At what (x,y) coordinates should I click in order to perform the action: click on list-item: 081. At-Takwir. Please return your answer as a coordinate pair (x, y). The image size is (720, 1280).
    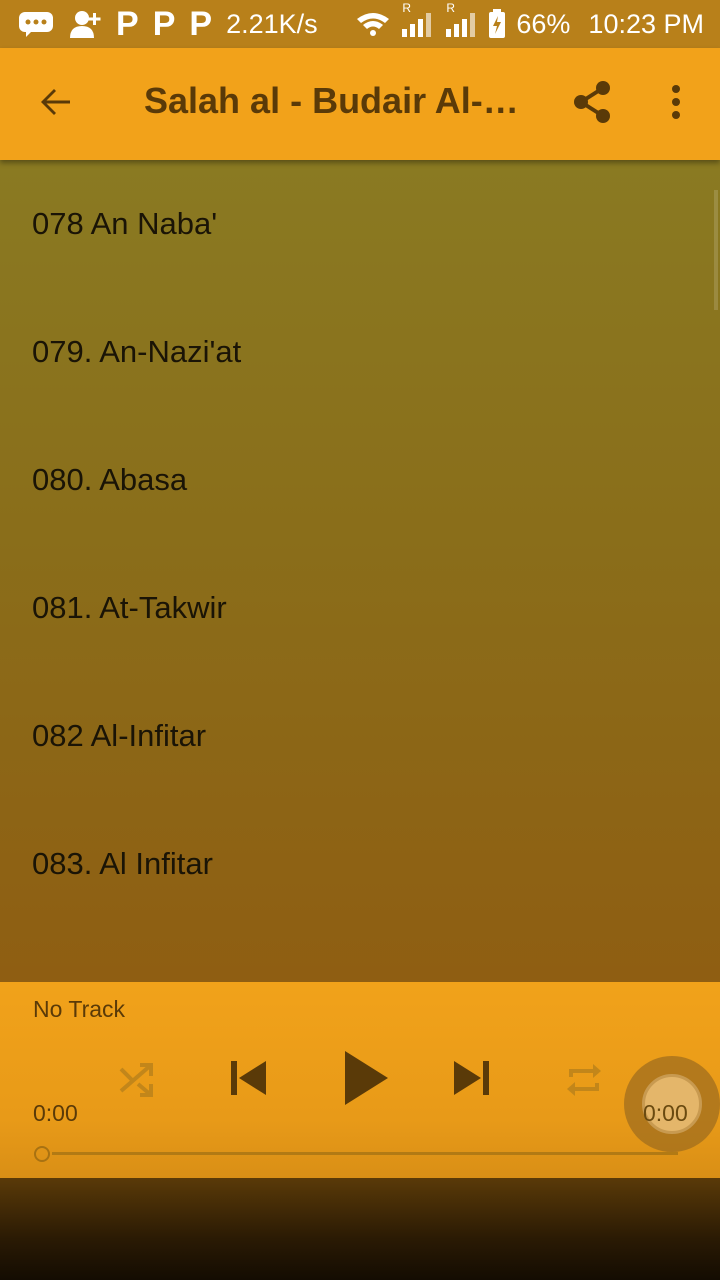
    Looking at the image, I should click on (360, 608).